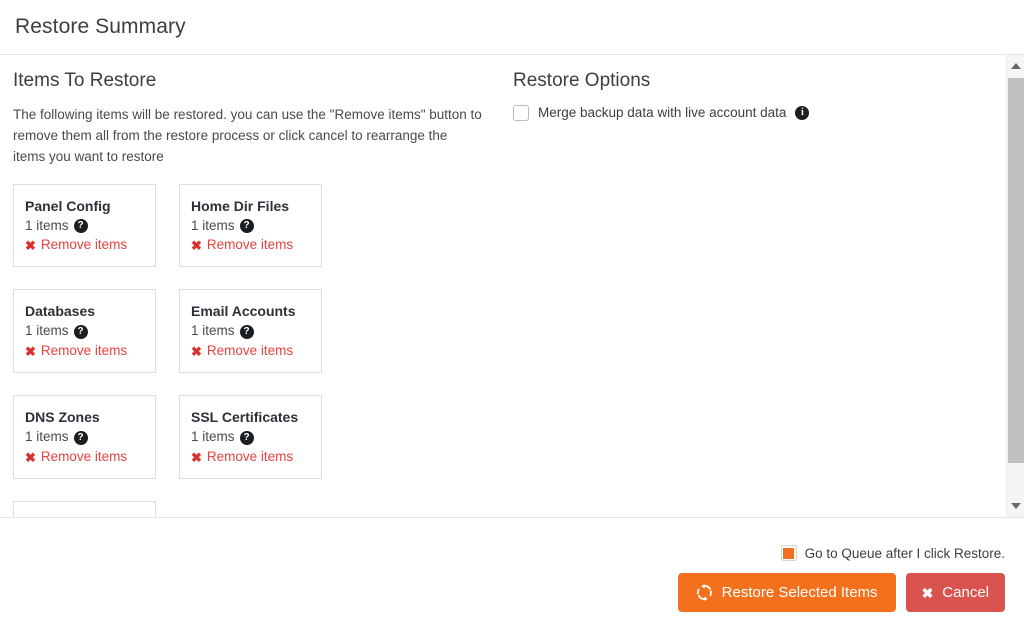  I want to click on item-card: Email Accounts 1 items ? ✖ Remove items, so click(250, 331).